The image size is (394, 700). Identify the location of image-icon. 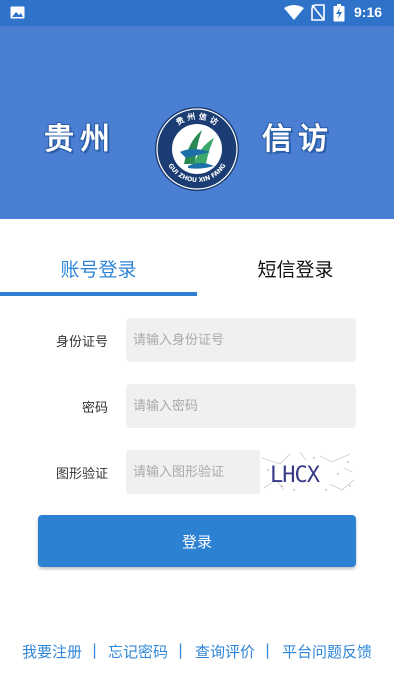
(17, 12).